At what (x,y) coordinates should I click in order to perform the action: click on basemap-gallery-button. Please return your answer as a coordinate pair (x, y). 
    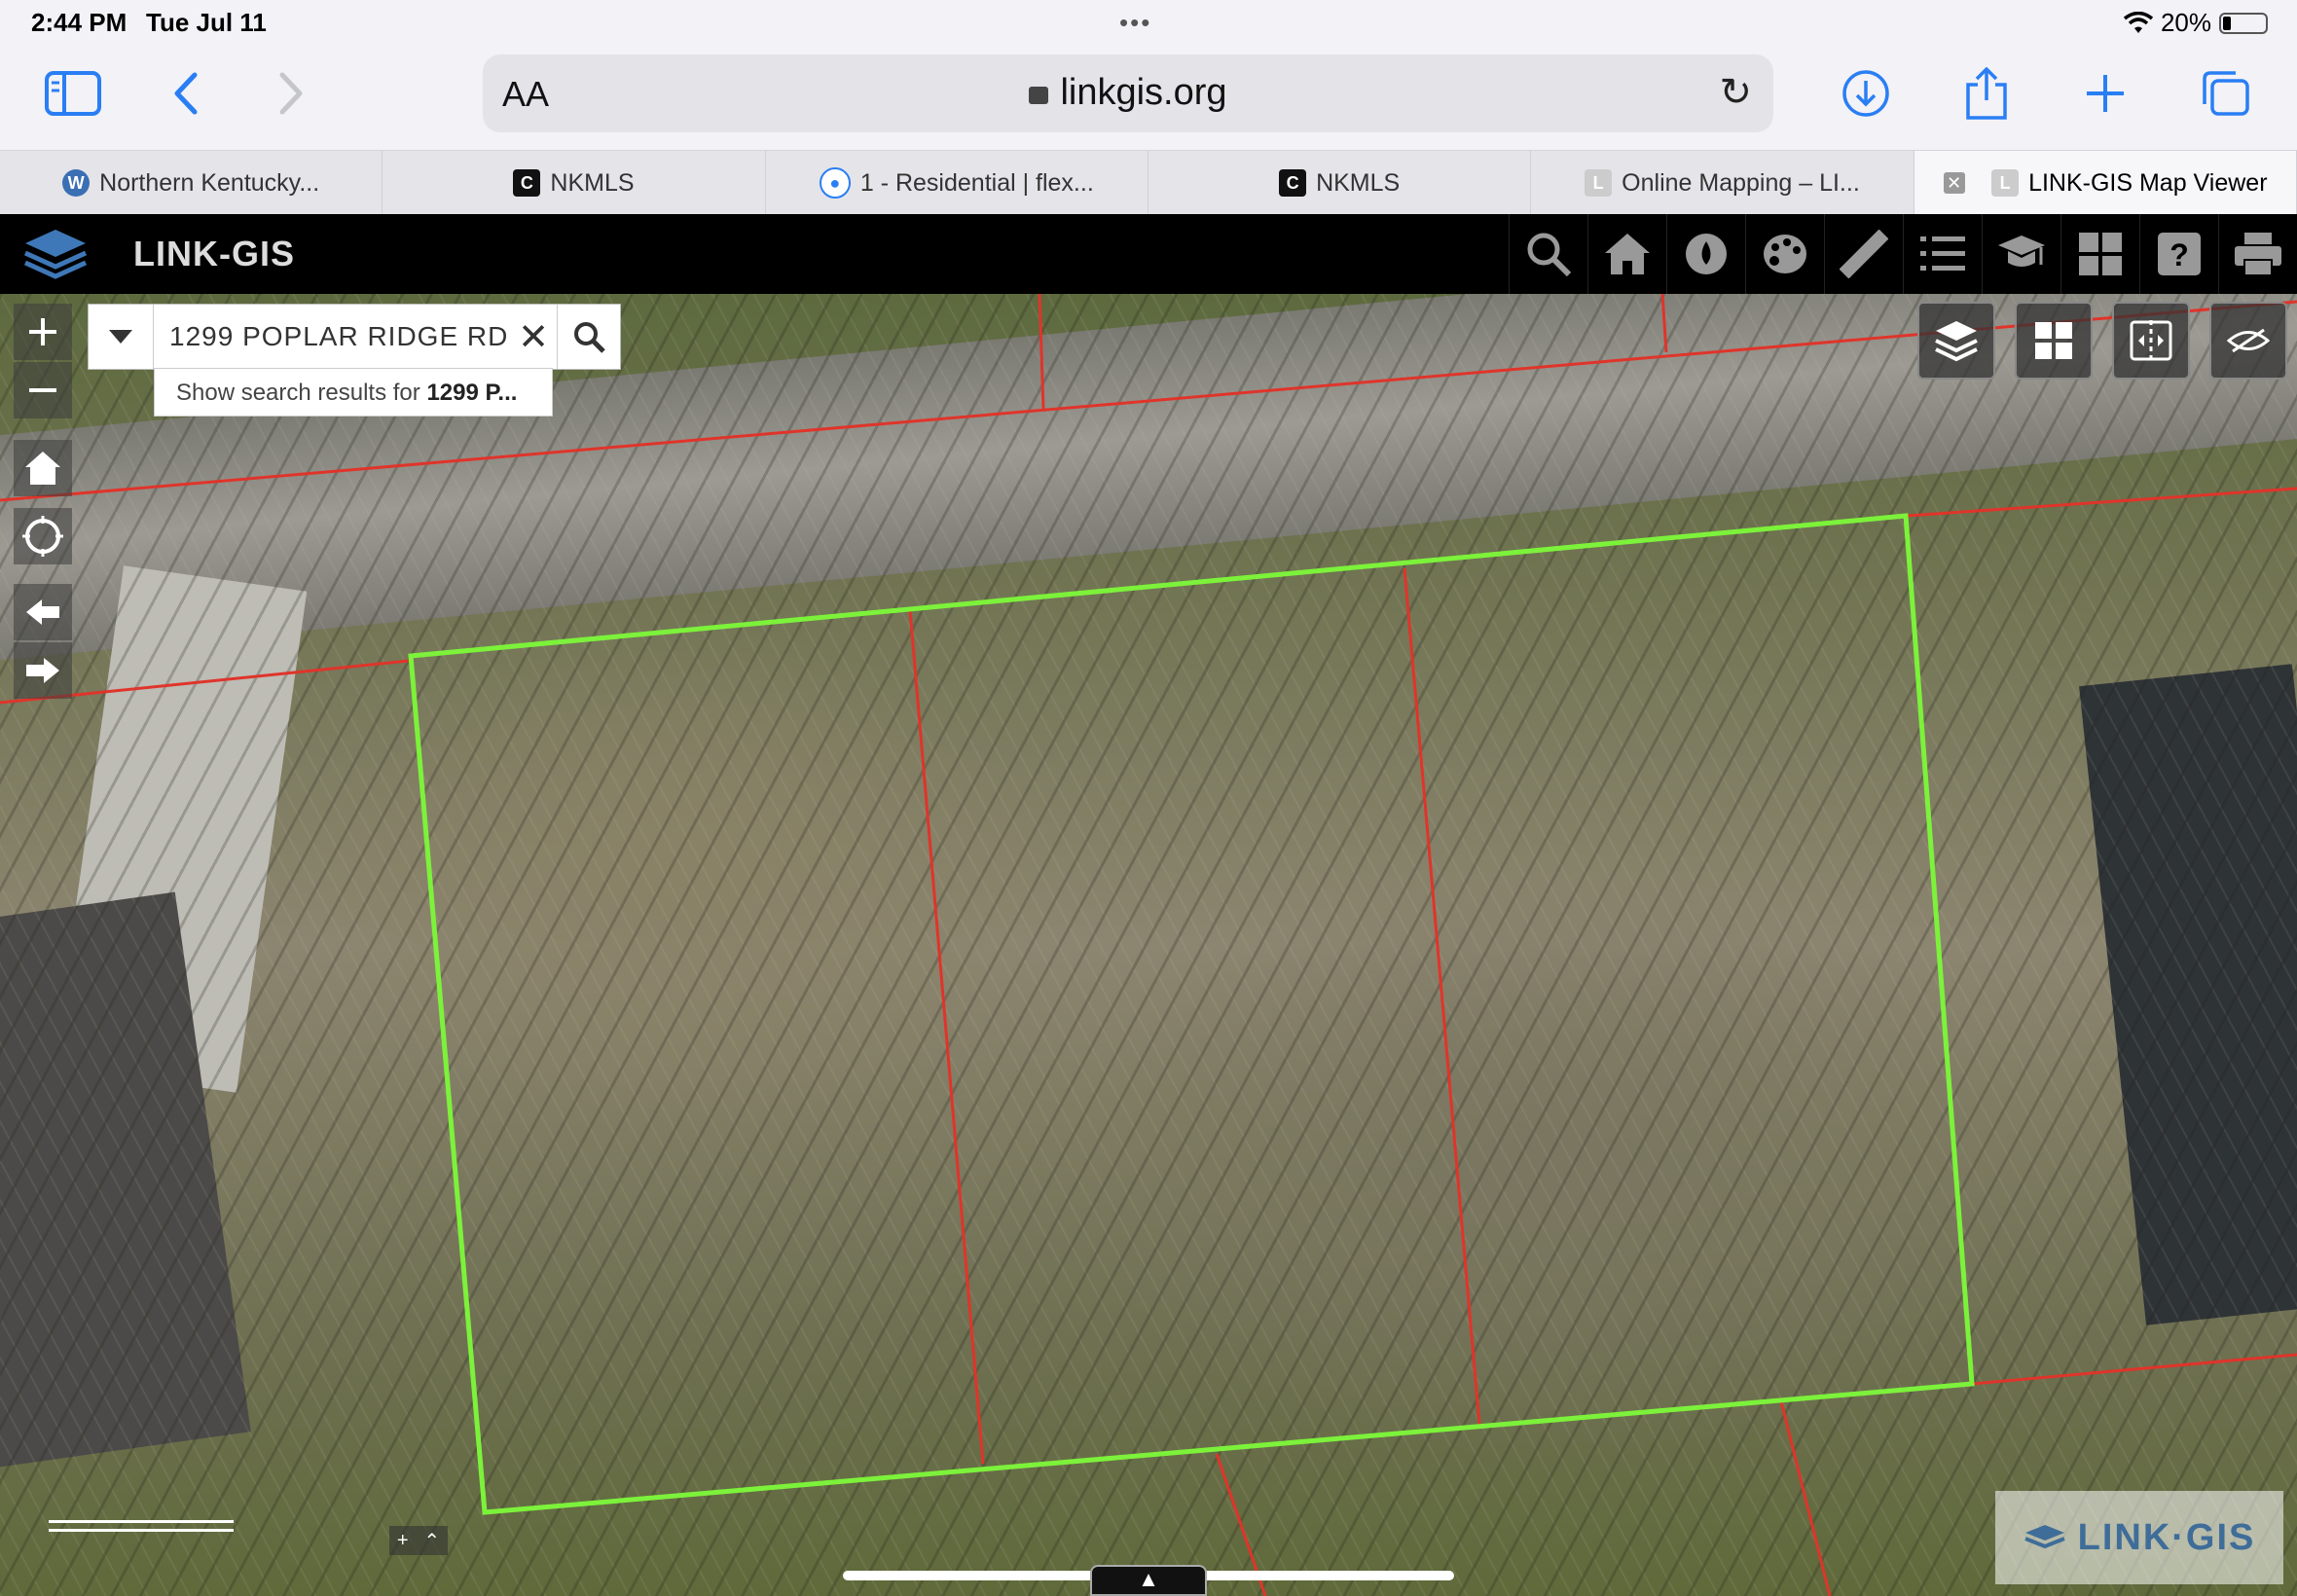
    Looking at the image, I should click on (2054, 341).